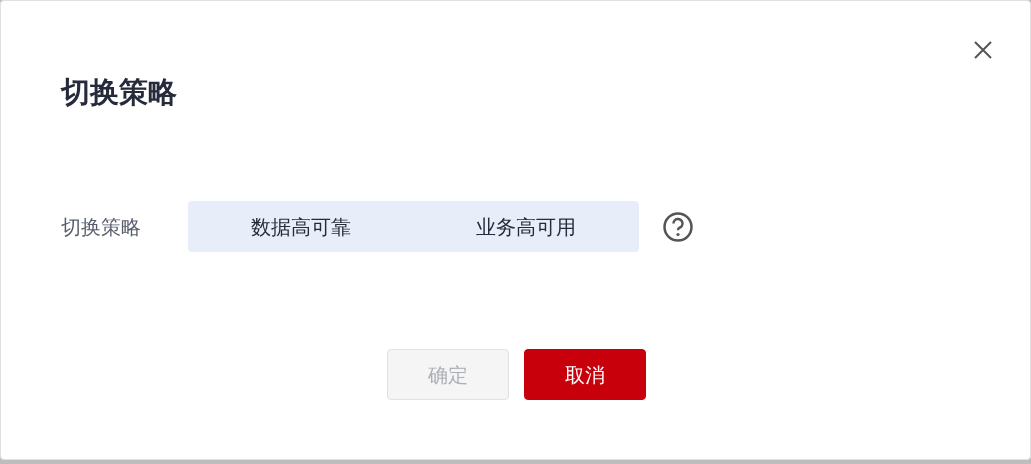  Describe the element at coordinates (119, 92) in the screenshot. I see `dialog-title: 切换策略` at that location.